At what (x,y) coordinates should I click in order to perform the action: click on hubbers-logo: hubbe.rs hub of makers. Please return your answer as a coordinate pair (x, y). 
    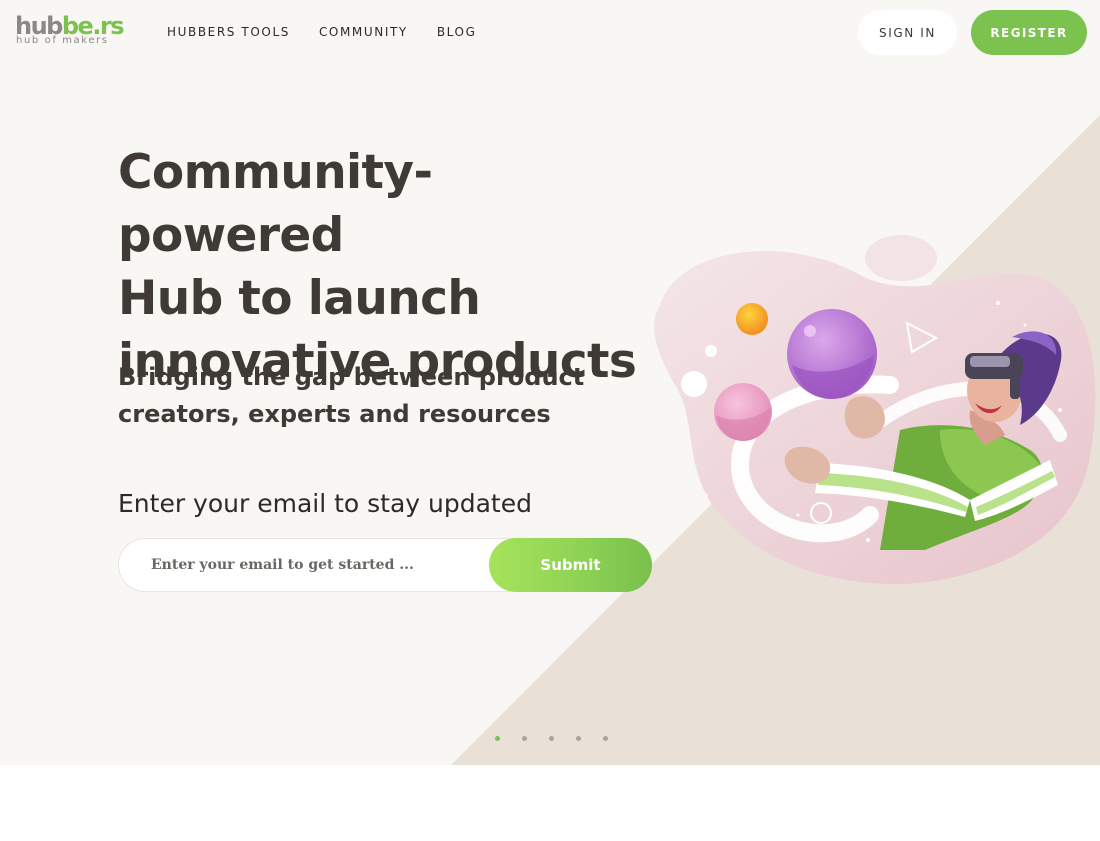
    Looking at the image, I should click on (70, 30).